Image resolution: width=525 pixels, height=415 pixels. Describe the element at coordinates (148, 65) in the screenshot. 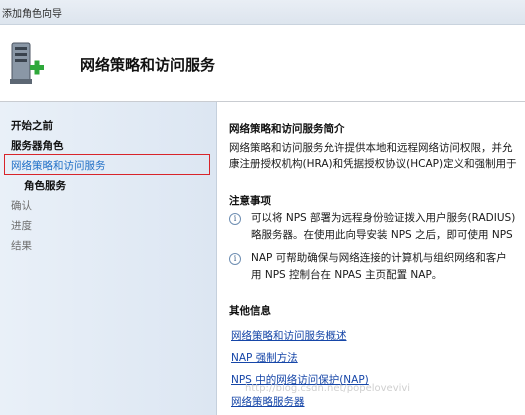

I see `page-heading: 网络策略和访问服务` at that location.